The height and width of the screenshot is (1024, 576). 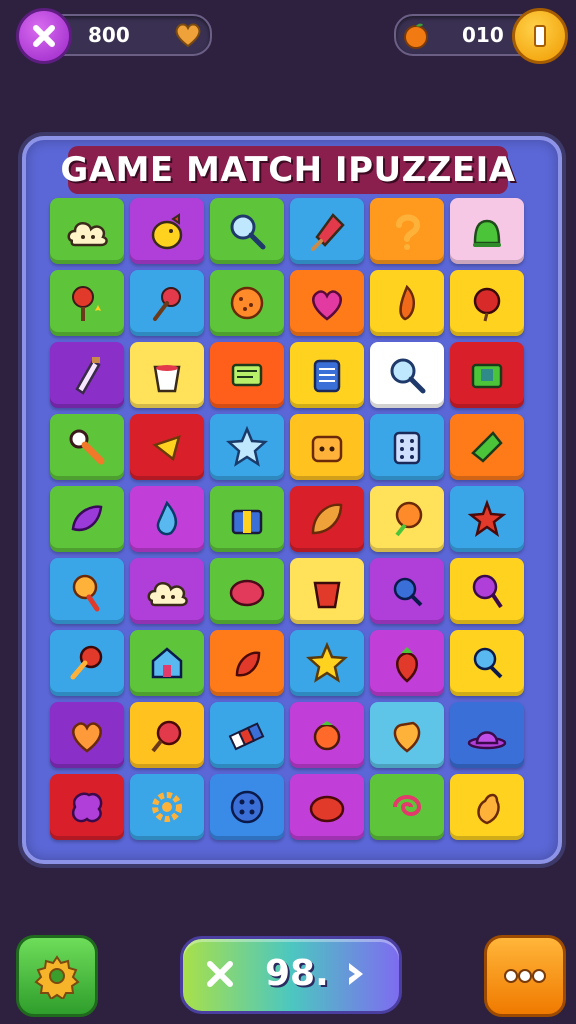 What do you see at coordinates (407, 807) in the screenshot?
I see `tile-green-swirl` at bounding box center [407, 807].